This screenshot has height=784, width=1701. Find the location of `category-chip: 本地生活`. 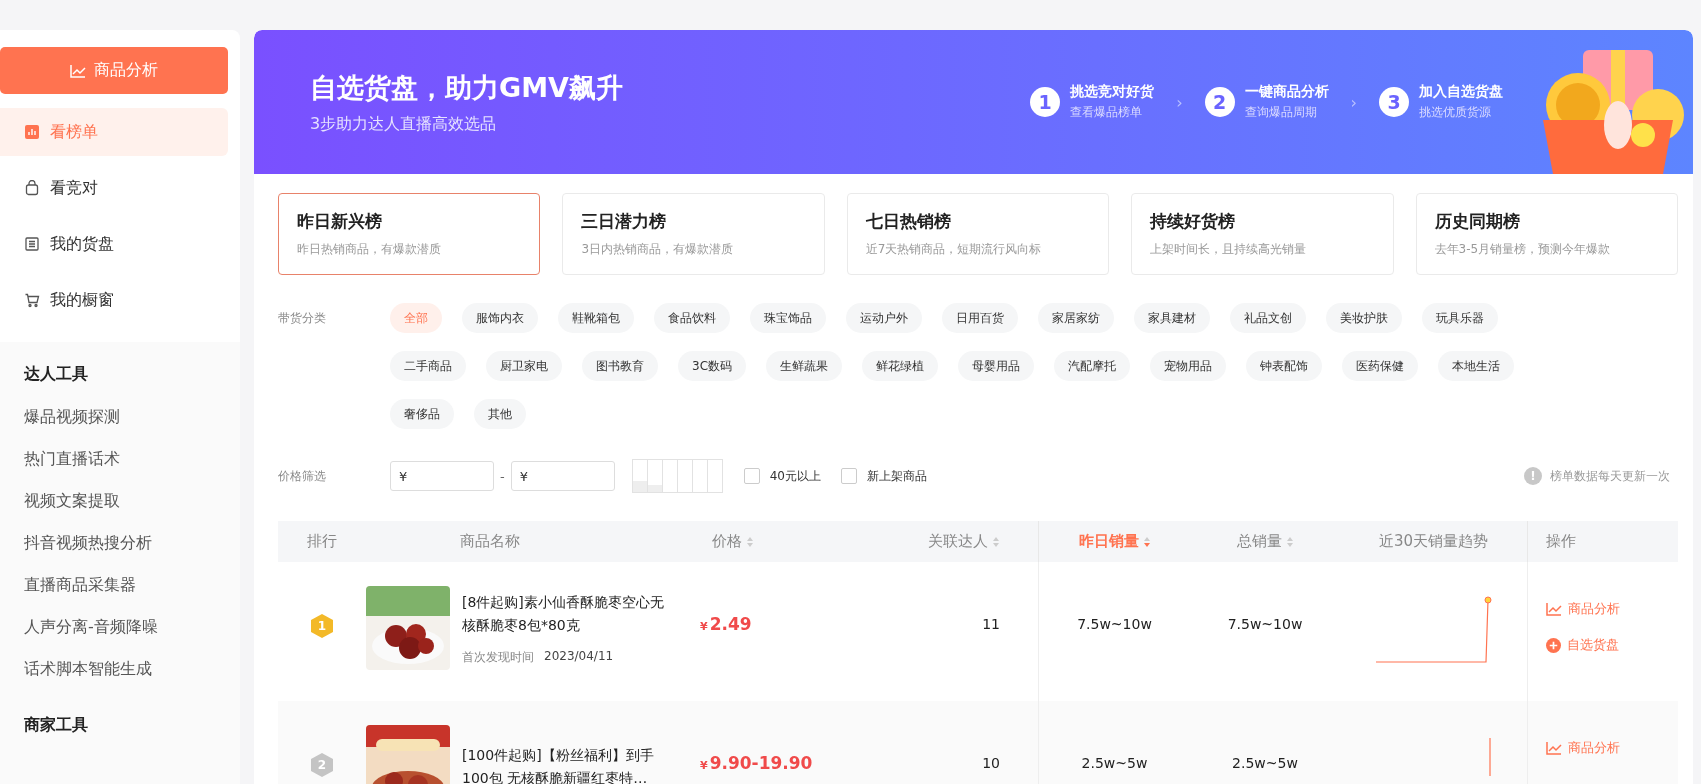

category-chip: 本地生活 is located at coordinates (1476, 366).